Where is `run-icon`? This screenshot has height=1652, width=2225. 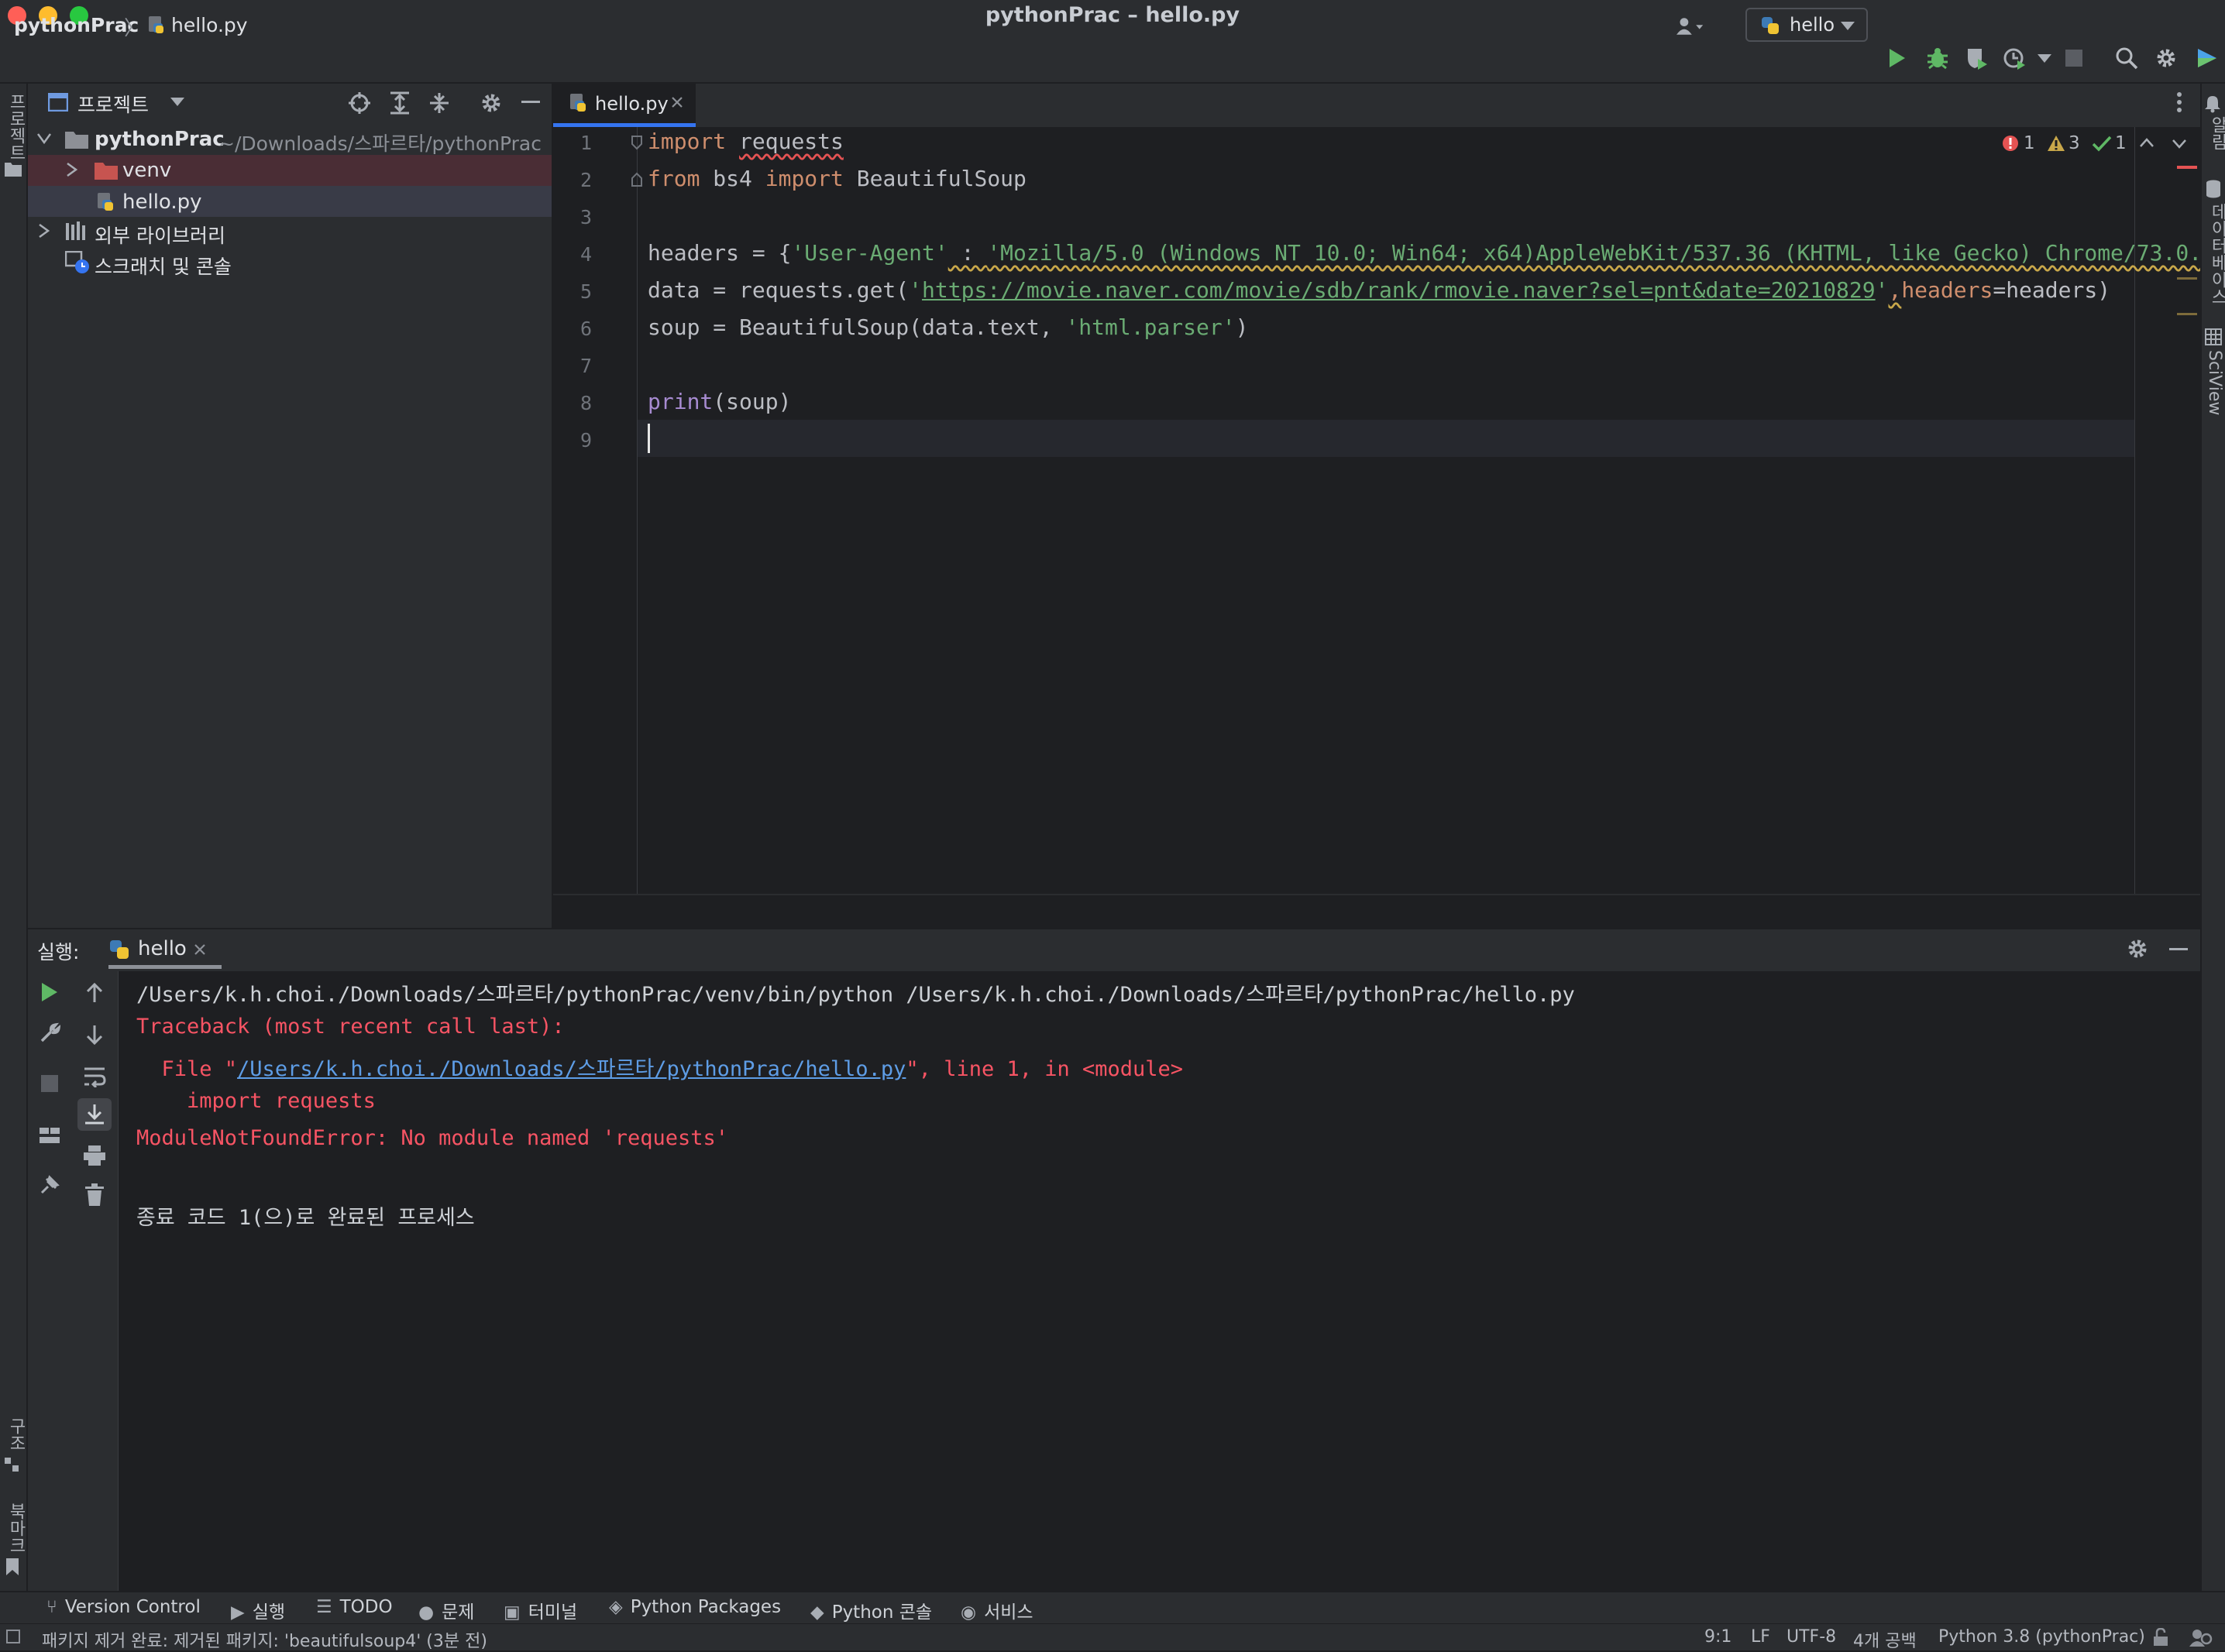 run-icon is located at coordinates (1897, 58).